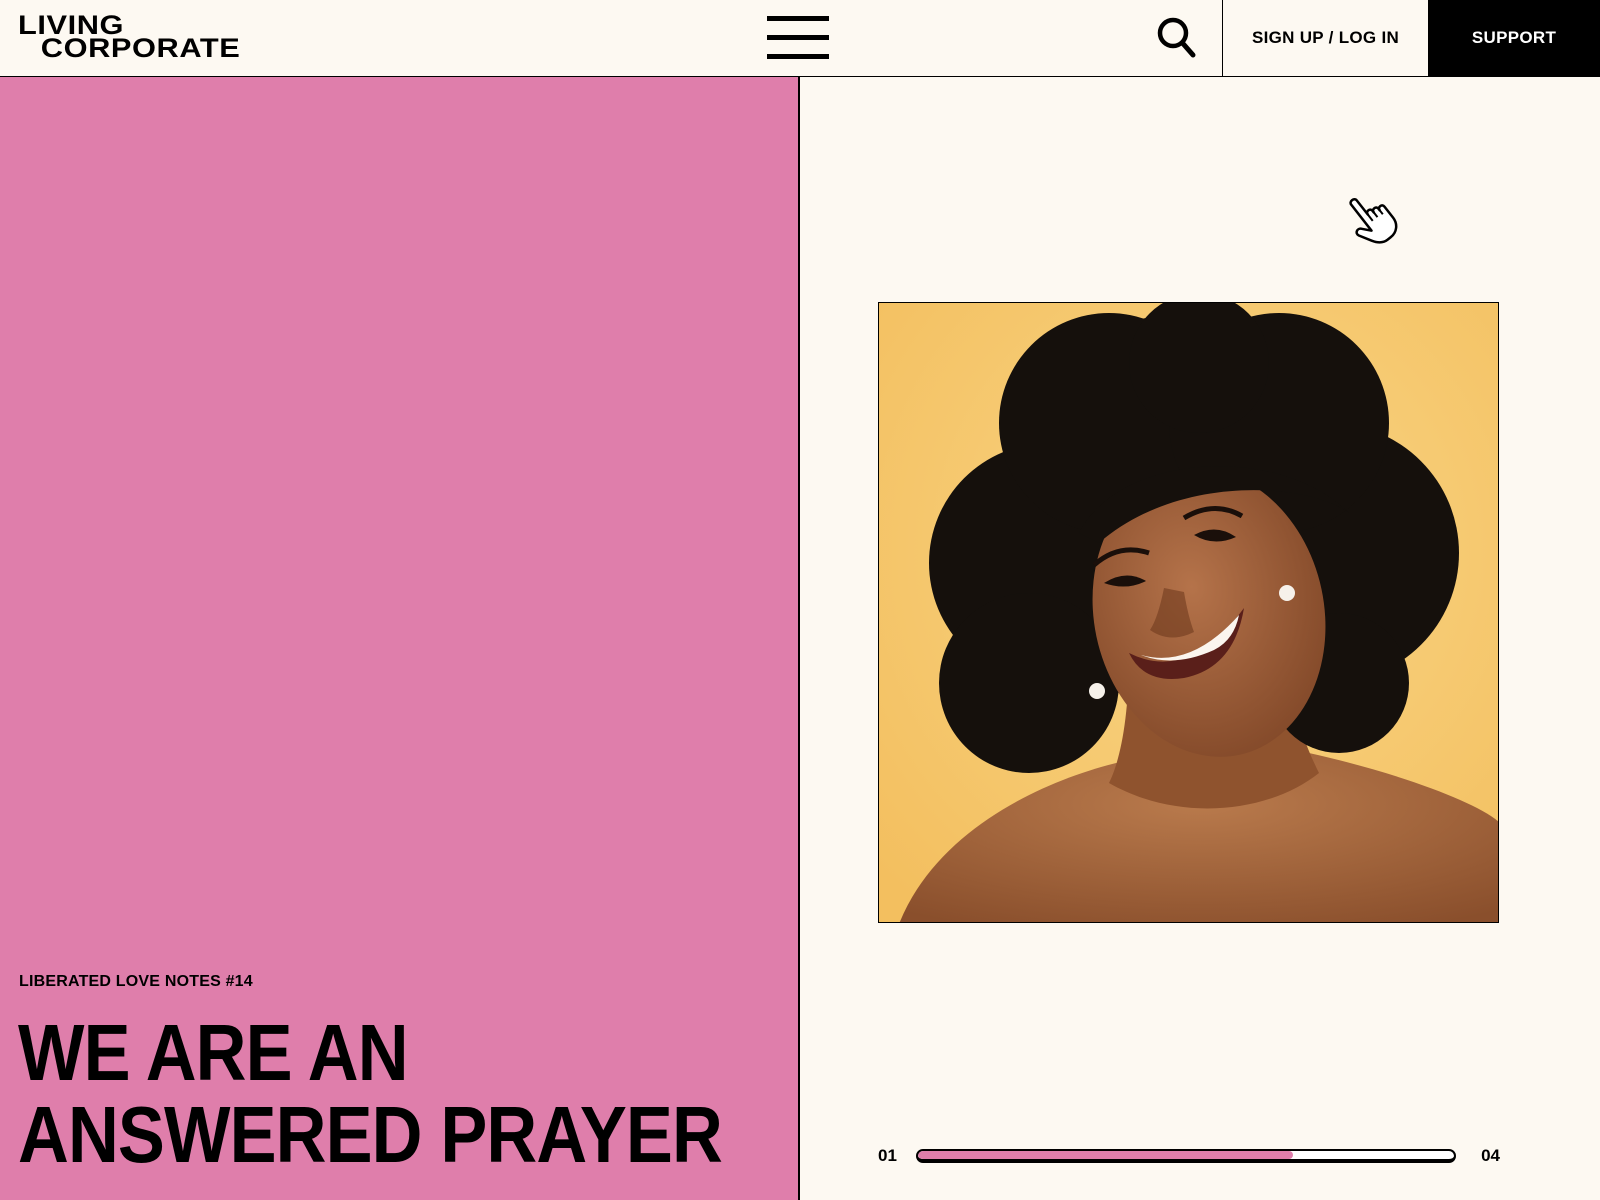  Describe the element at coordinates (1106, 1155) in the screenshot. I see `slide-progress-fill` at that location.